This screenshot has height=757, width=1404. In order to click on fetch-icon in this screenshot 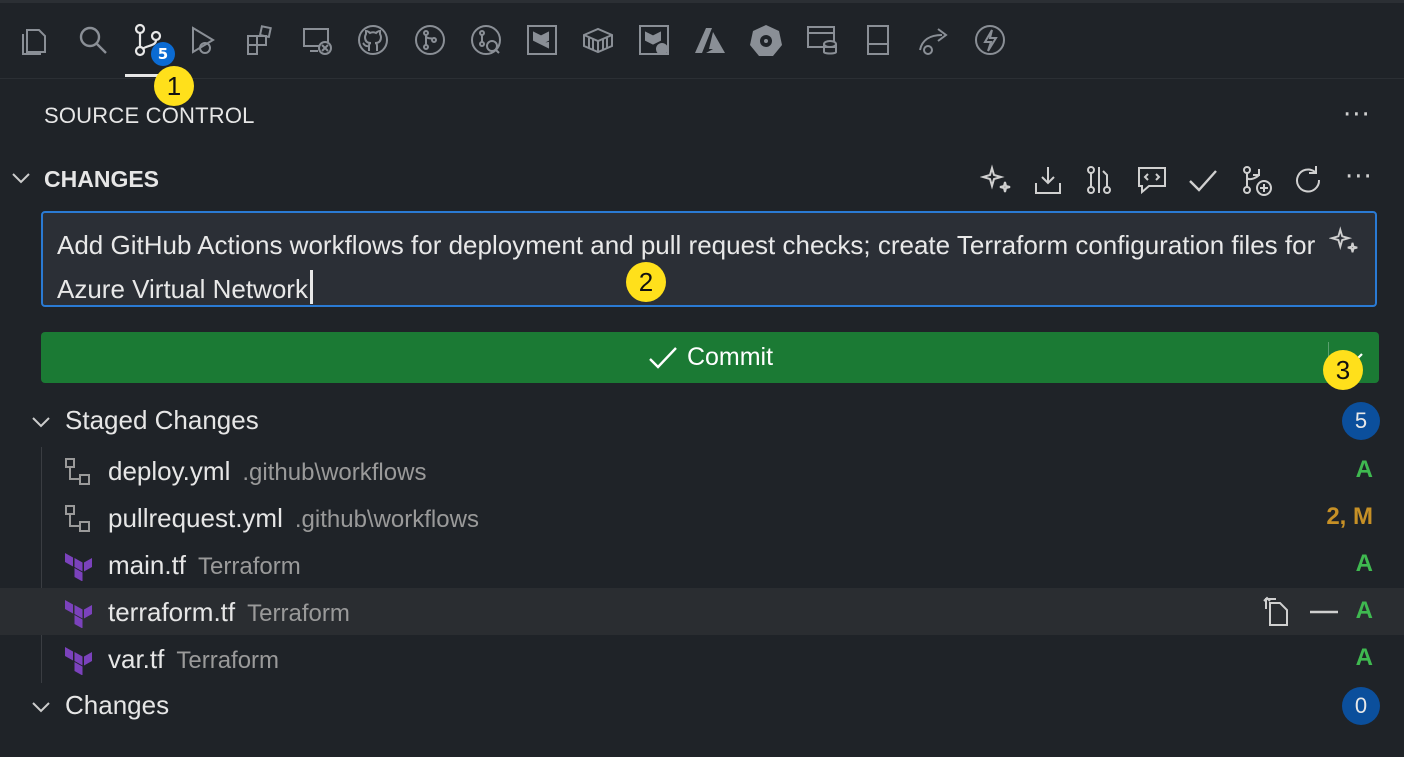, I will do `click(1048, 180)`.